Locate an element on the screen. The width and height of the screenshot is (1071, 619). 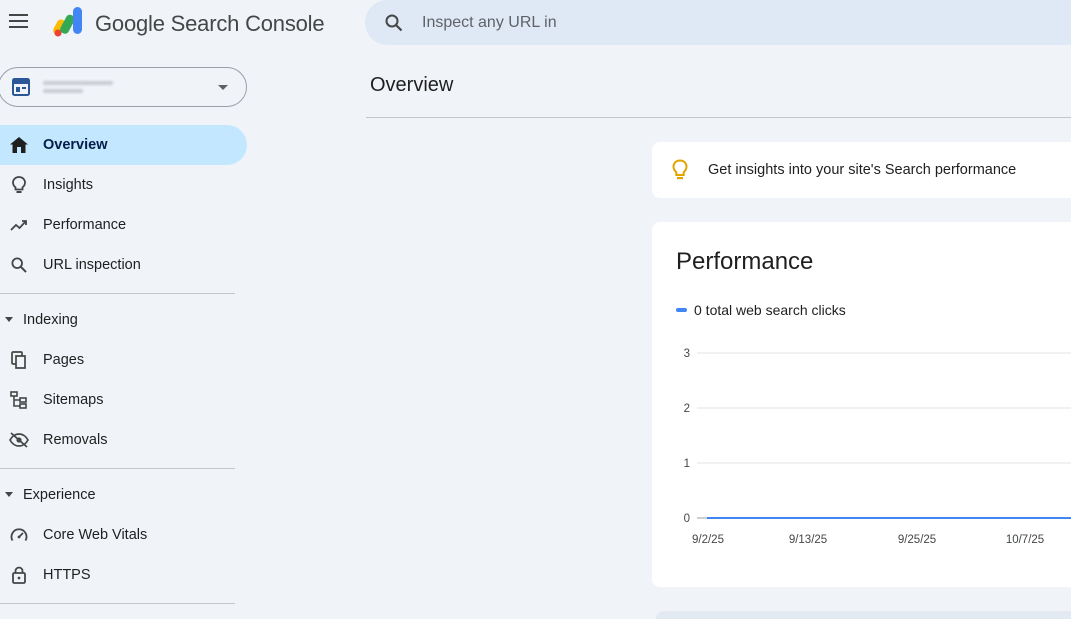
property-icon is located at coordinates (21, 87).